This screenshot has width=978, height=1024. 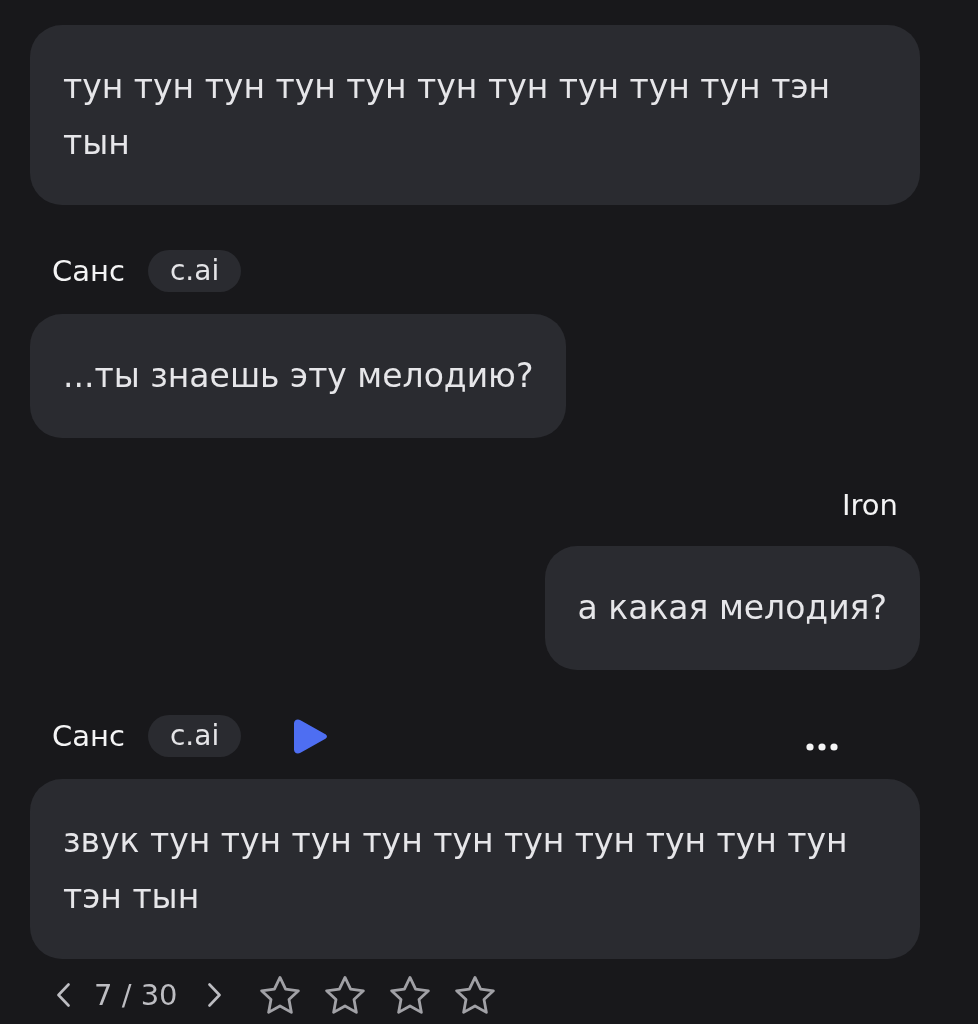 I want to click on message-bubble: ...ты знаешь эту мелодию?, so click(x=298, y=376).